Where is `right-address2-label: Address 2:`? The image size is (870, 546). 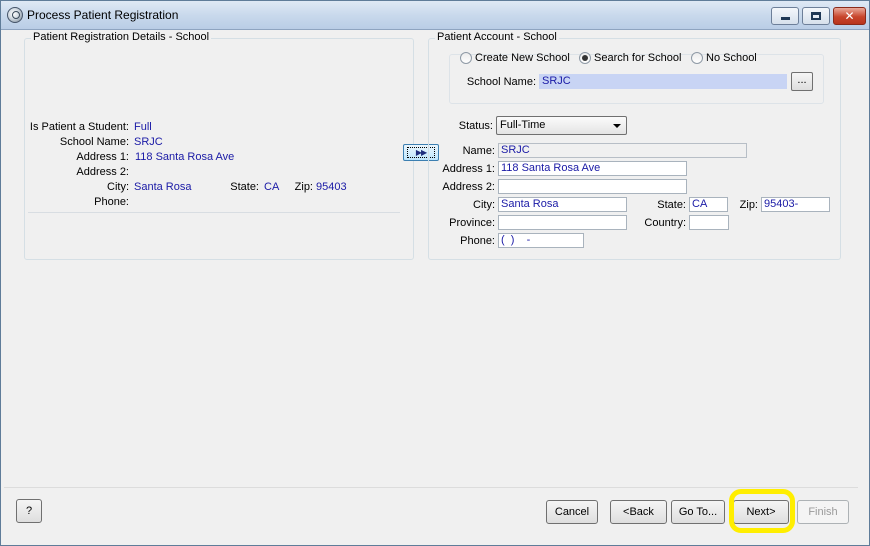 right-address2-label: Address 2: is located at coordinates (468, 187).